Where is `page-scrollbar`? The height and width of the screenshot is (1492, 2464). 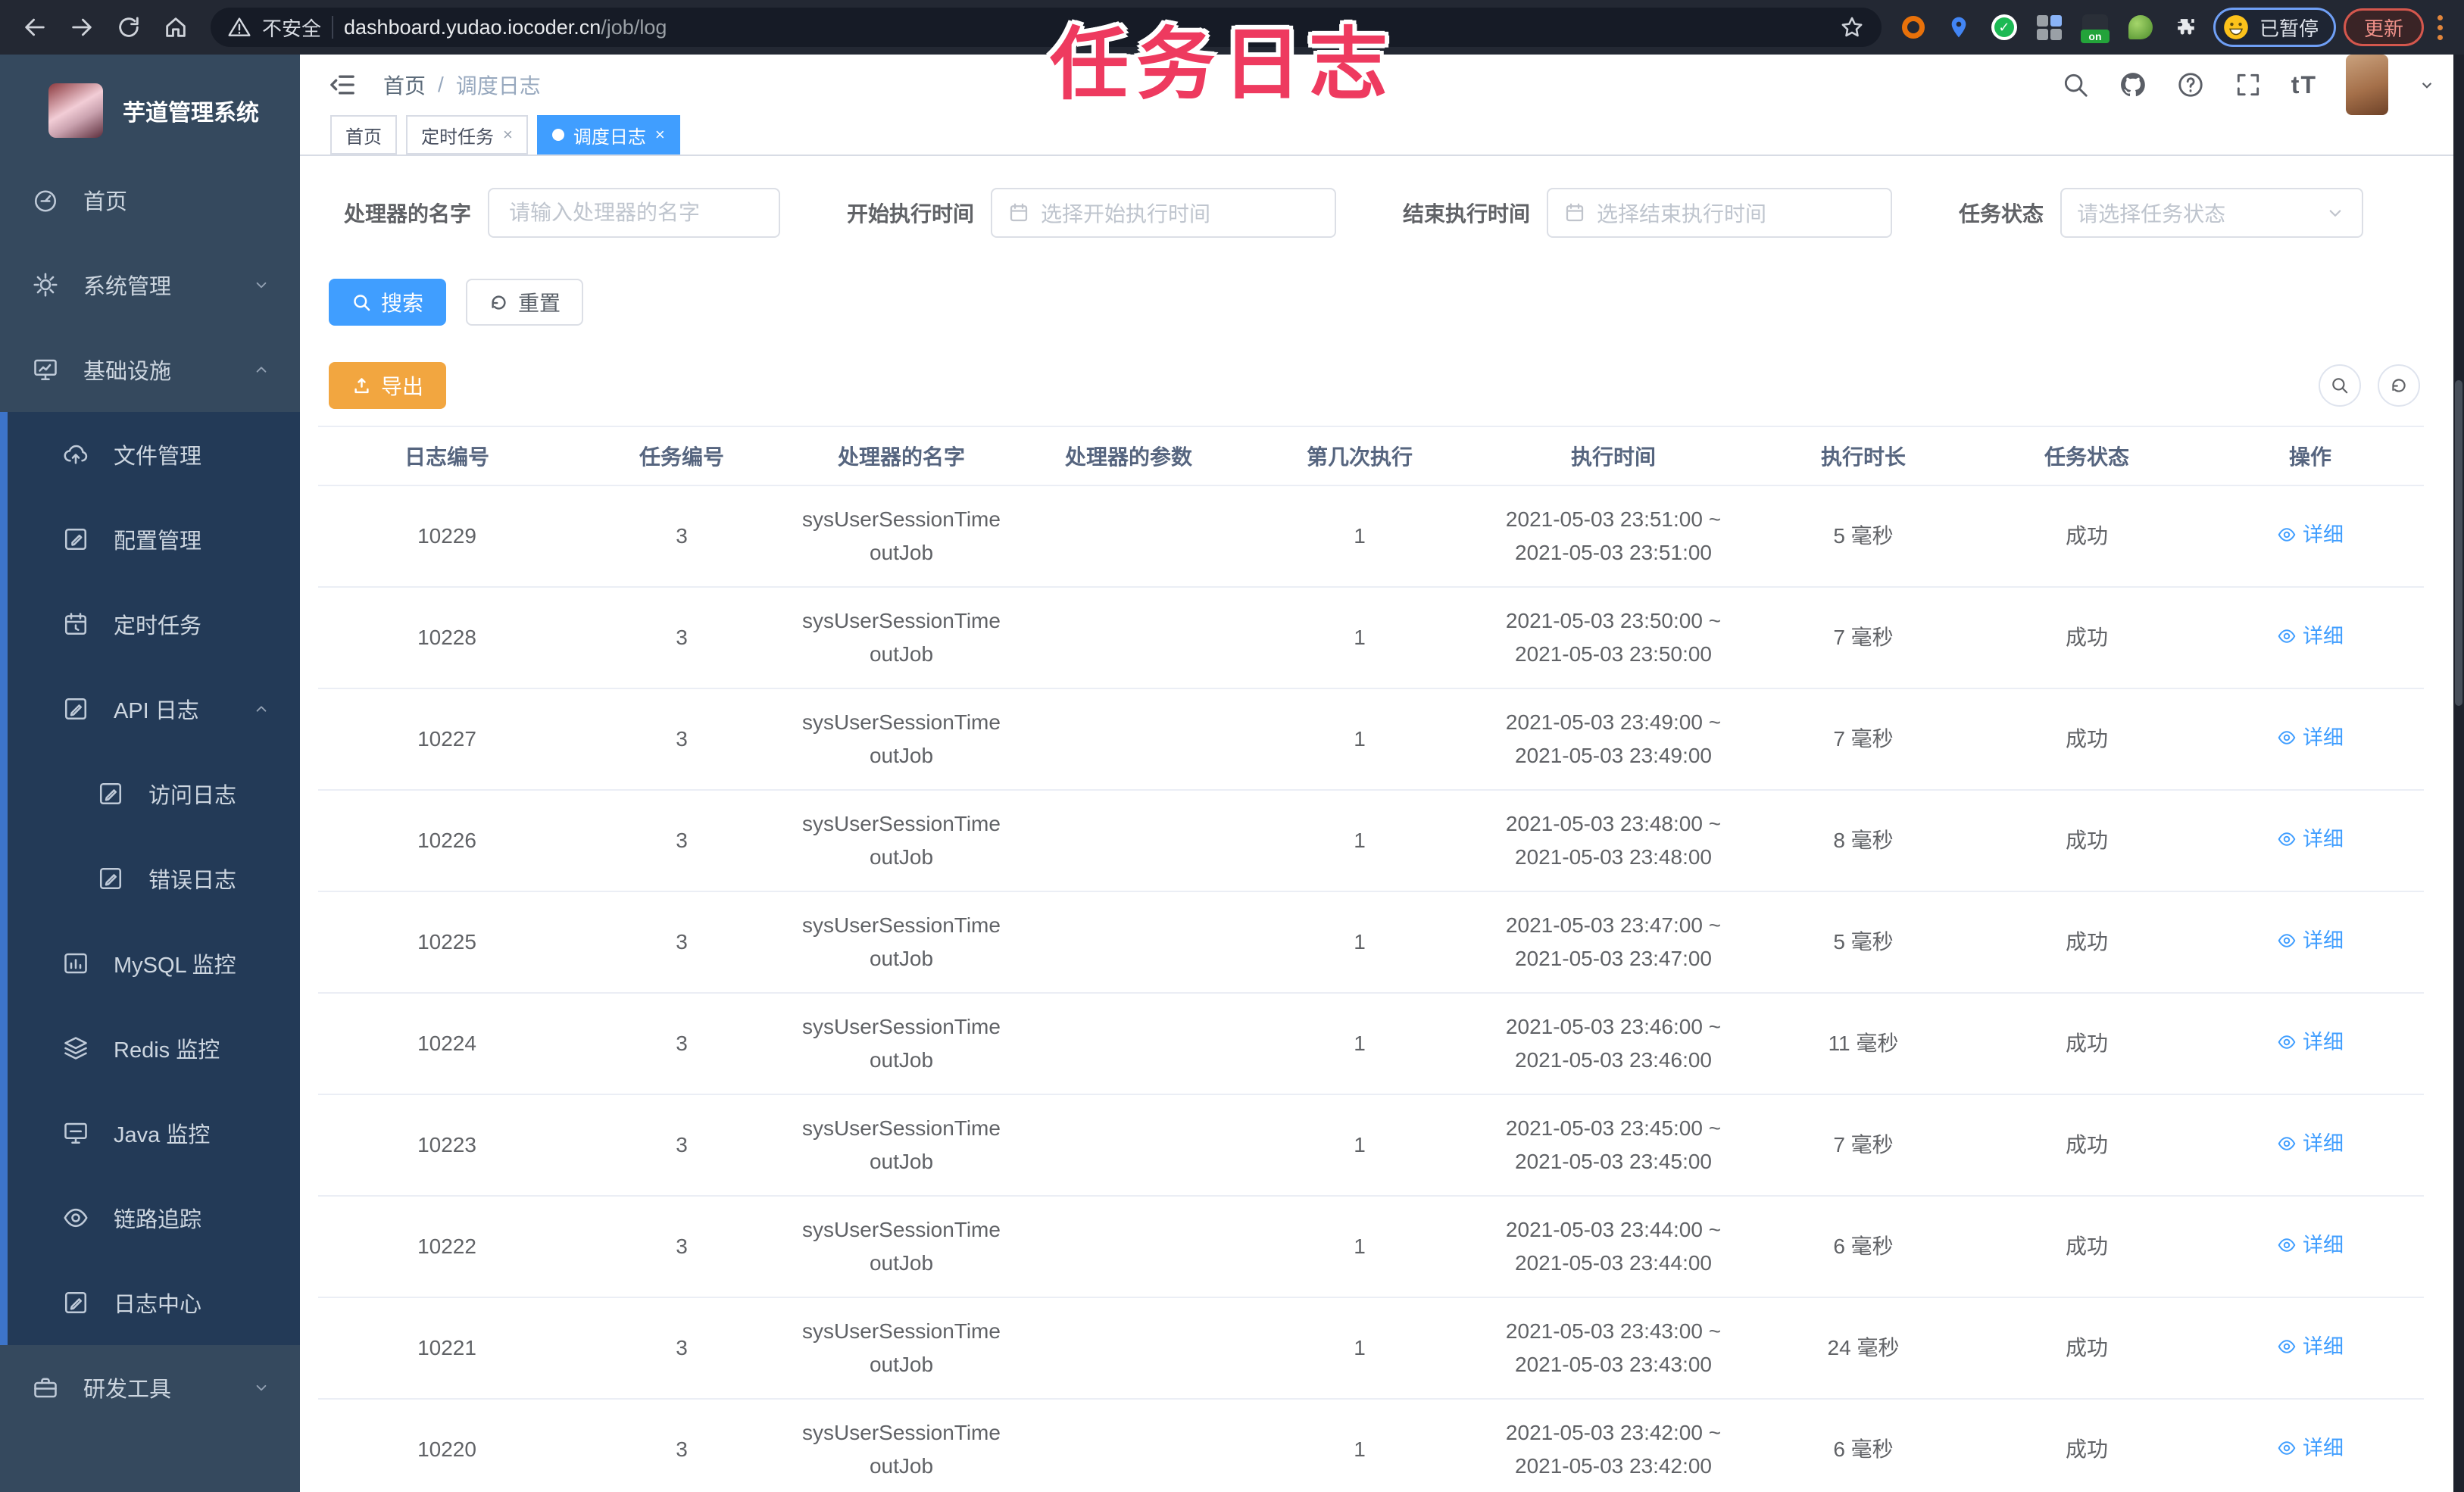 page-scrollbar is located at coordinates (2458, 773).